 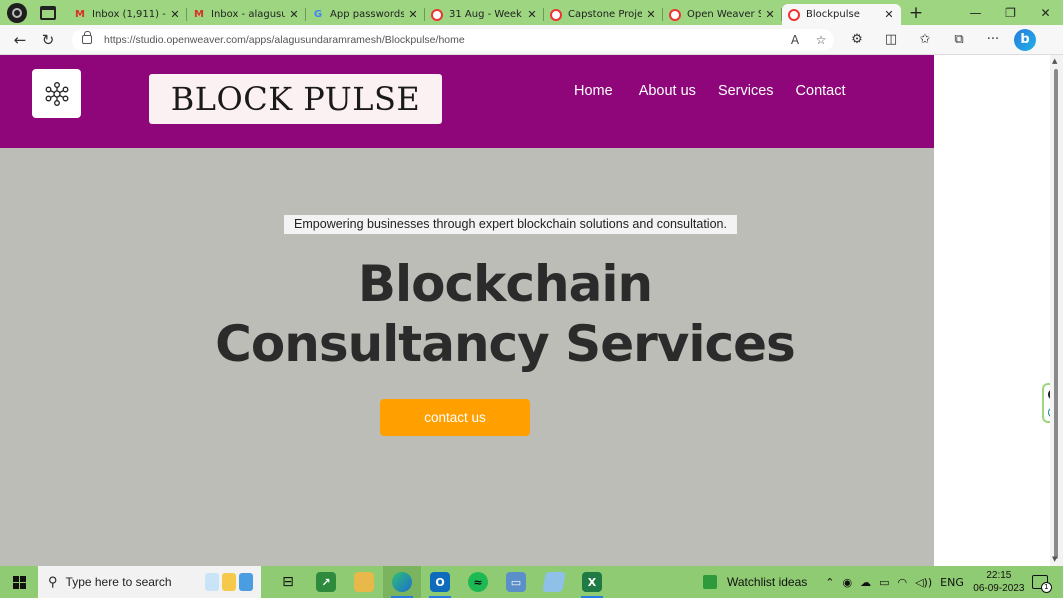 What do you see at coordinates (318, 14) in the screenshot?
I see `google-icon: G` at bounding box center [318, 14].